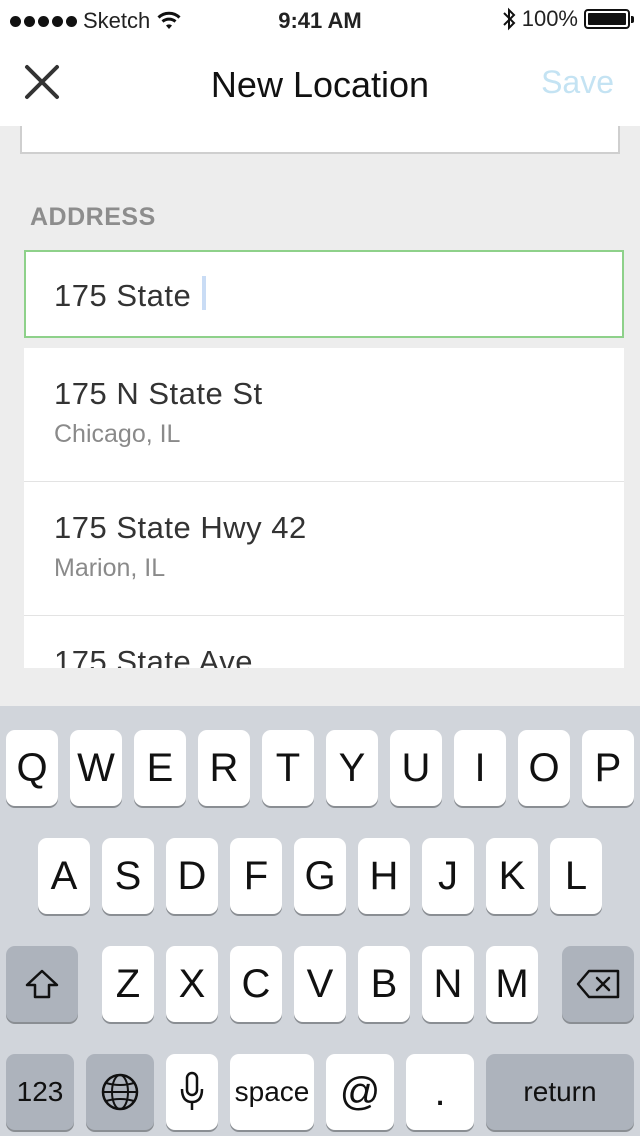  What do you see at coordinates (512, 984) in the screenshot?
I see `key-m: M` at bounding box center [512, 984].